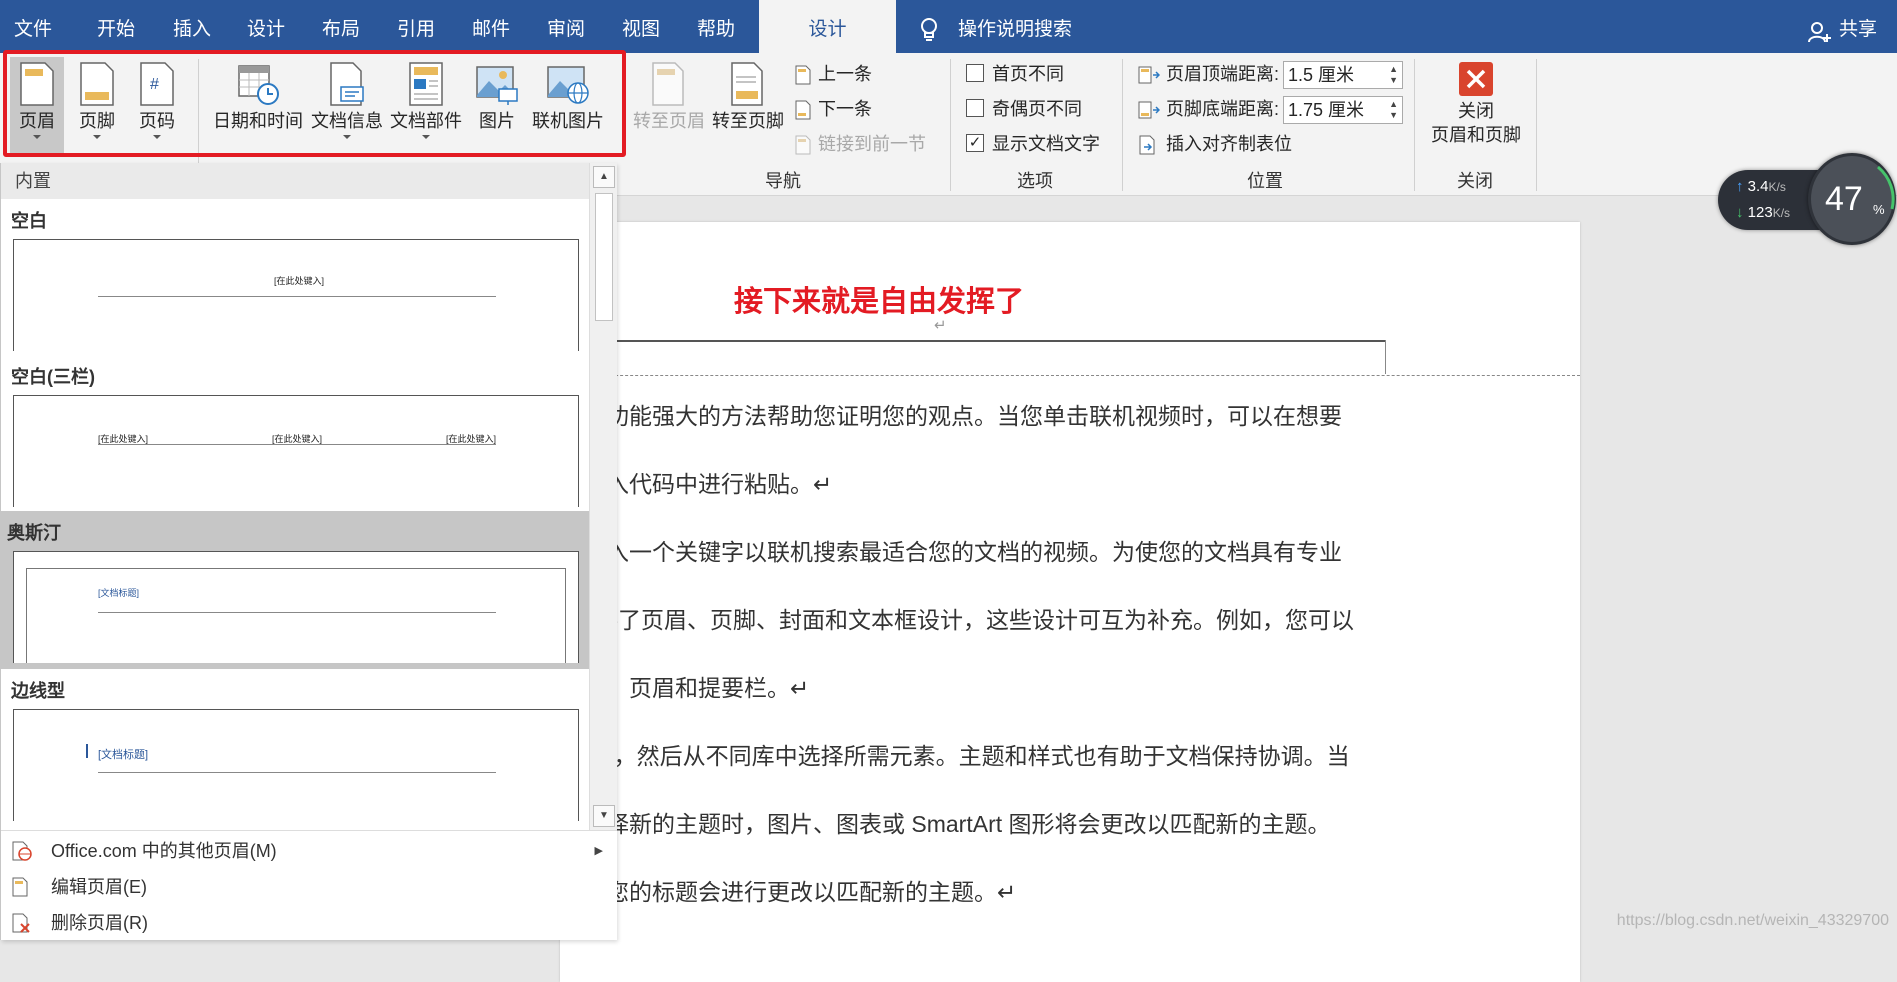 This screenshot has height=982, width=1897. What do you see at coordinates (568, 85) in the screenshot?
I see `online-picture-icon` at bounding box center [568, 85].